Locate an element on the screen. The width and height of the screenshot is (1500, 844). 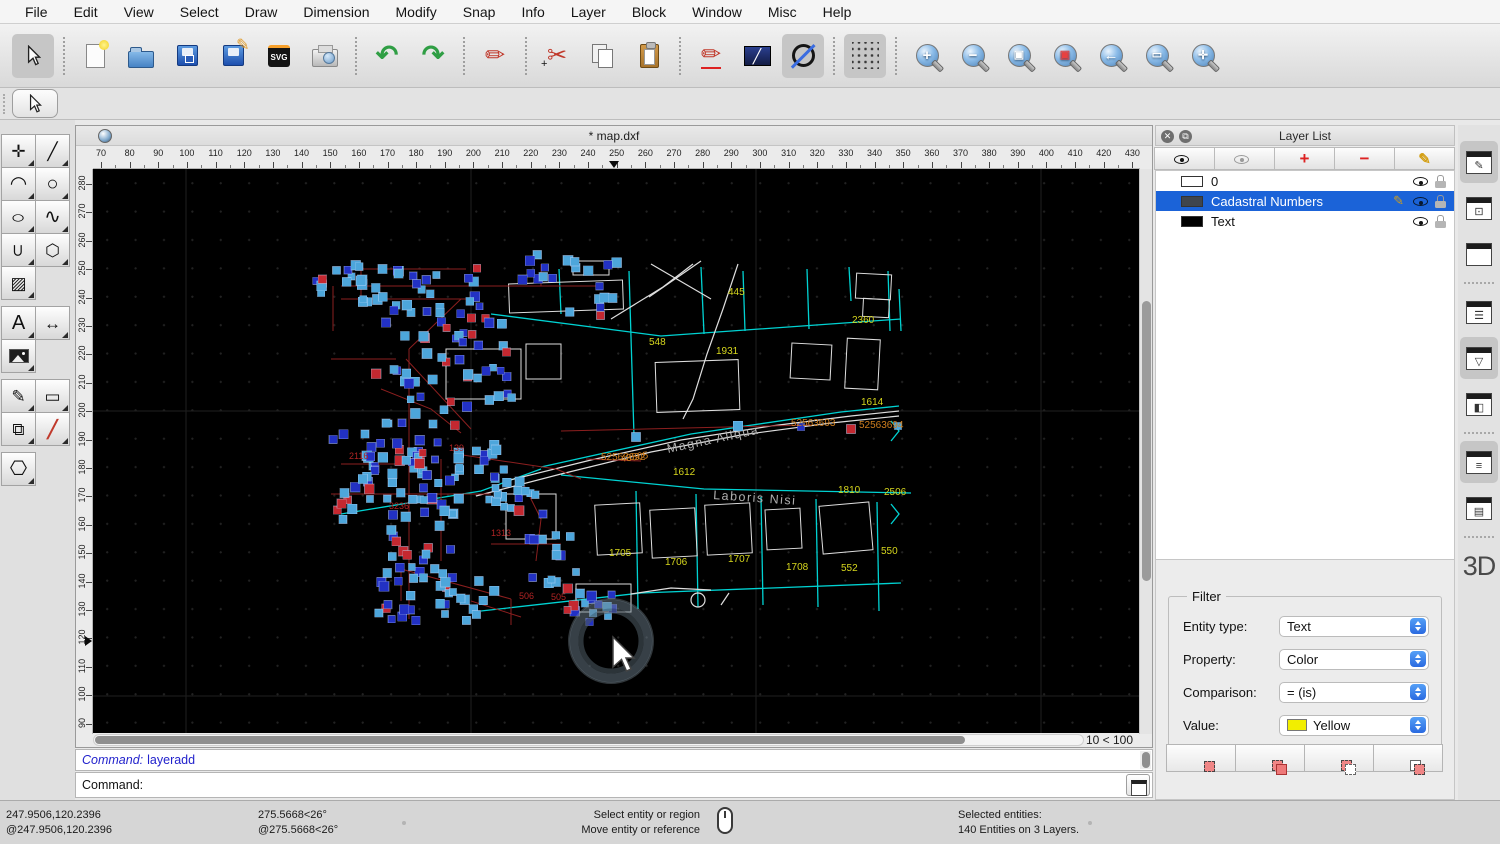
zoom-auto-button: ▣ is located at coordinates (1019, 56).